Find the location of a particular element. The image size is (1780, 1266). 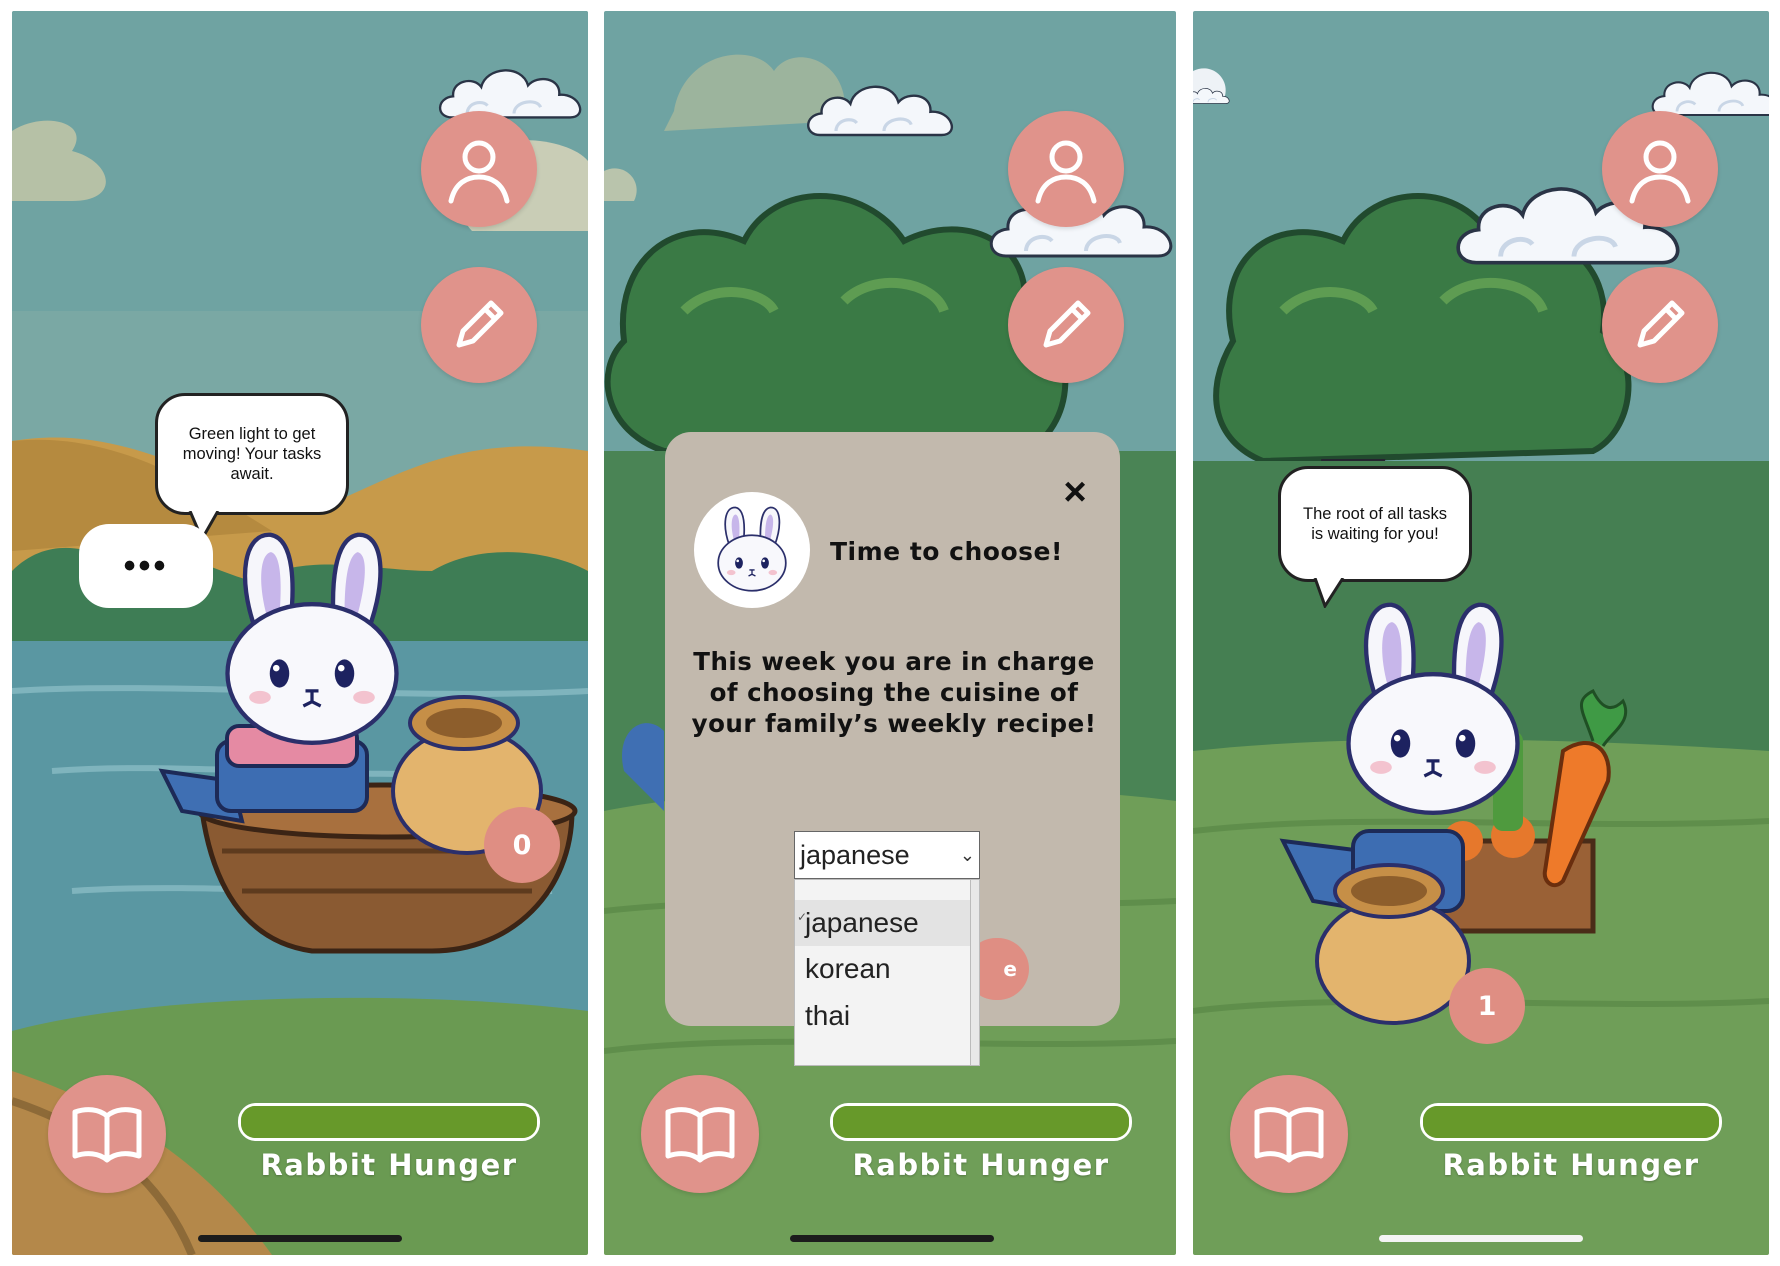

cuisine-select: japanese ⌄ is located at coordinates (887, 855).